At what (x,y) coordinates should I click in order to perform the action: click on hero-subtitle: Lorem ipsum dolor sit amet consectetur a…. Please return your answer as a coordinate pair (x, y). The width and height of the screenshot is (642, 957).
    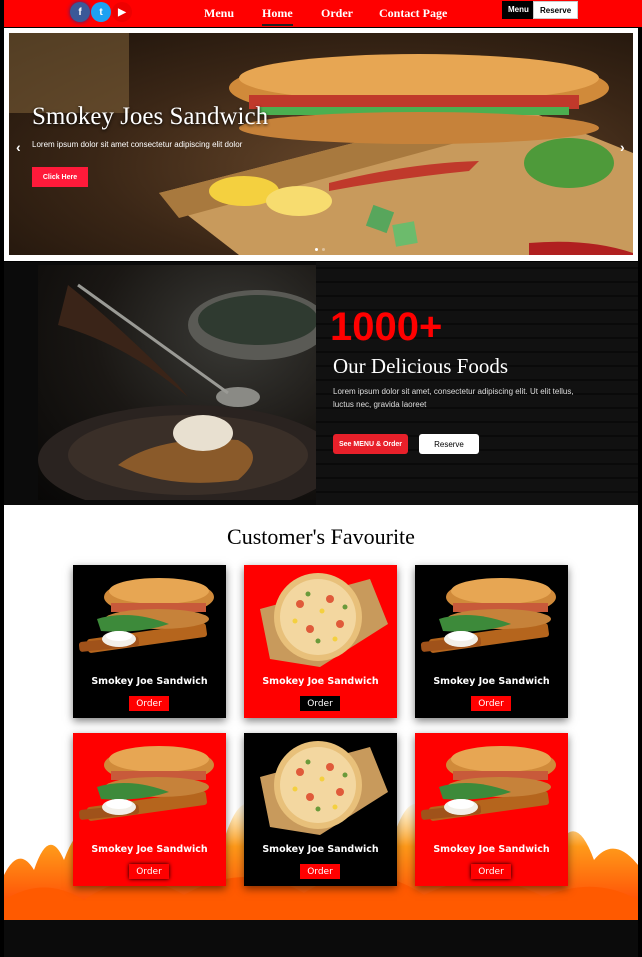
    Looking at the image, I should click on (137, 144).